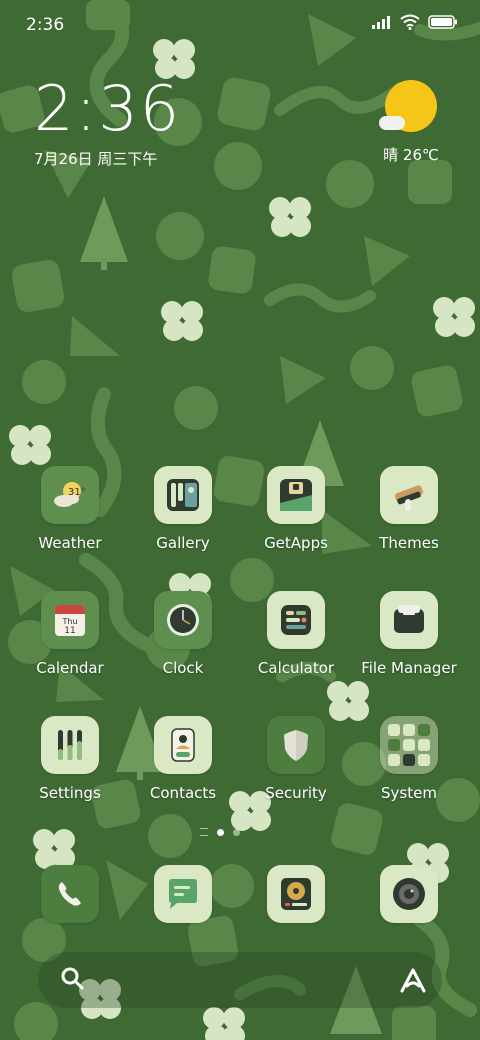  I want to click on weather-widget: 晴 26℃, so click(411, 120).